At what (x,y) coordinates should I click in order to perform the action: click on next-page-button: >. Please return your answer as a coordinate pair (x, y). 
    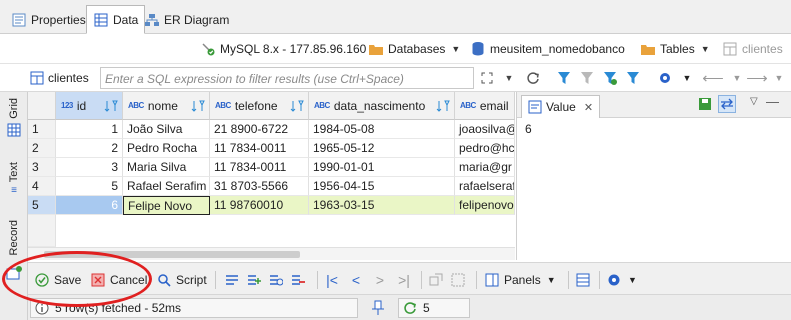
    Looking at the image, I should click on (382, 280).